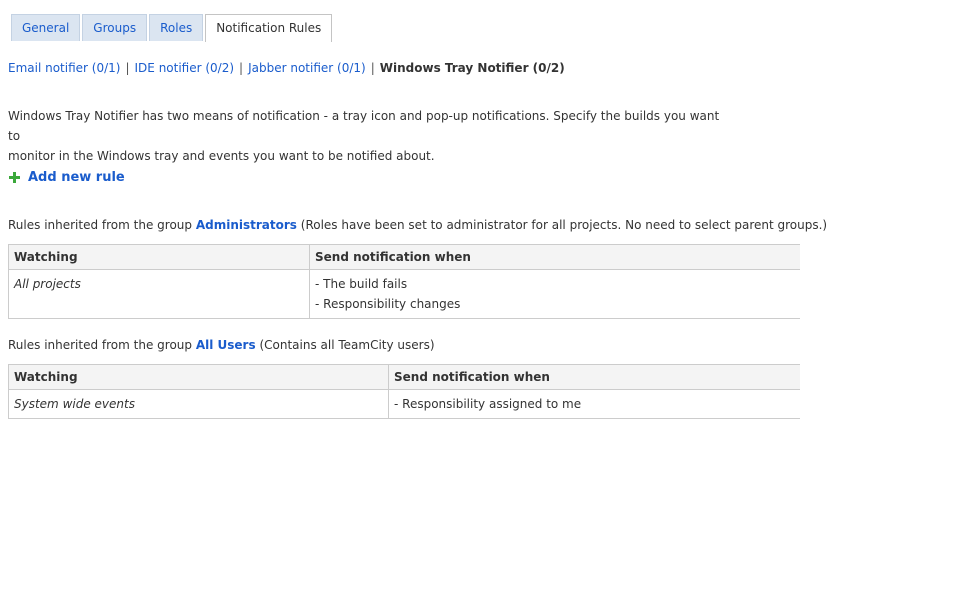  I want to click on jabber-notifier-link: Jabber notifier (0/1), so click(307, 68).